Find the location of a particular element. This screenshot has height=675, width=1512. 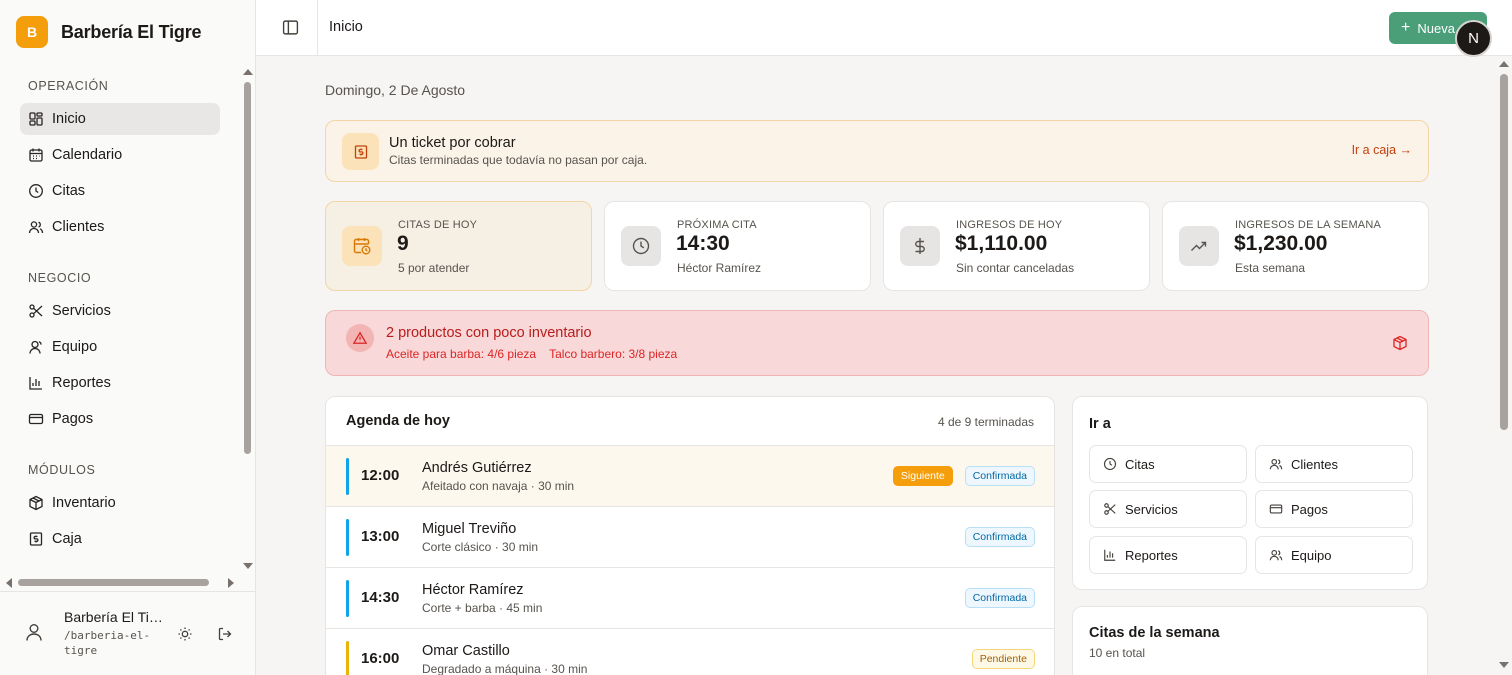

brand: B Barbería El Tigre is located at coordinates (109, 32).